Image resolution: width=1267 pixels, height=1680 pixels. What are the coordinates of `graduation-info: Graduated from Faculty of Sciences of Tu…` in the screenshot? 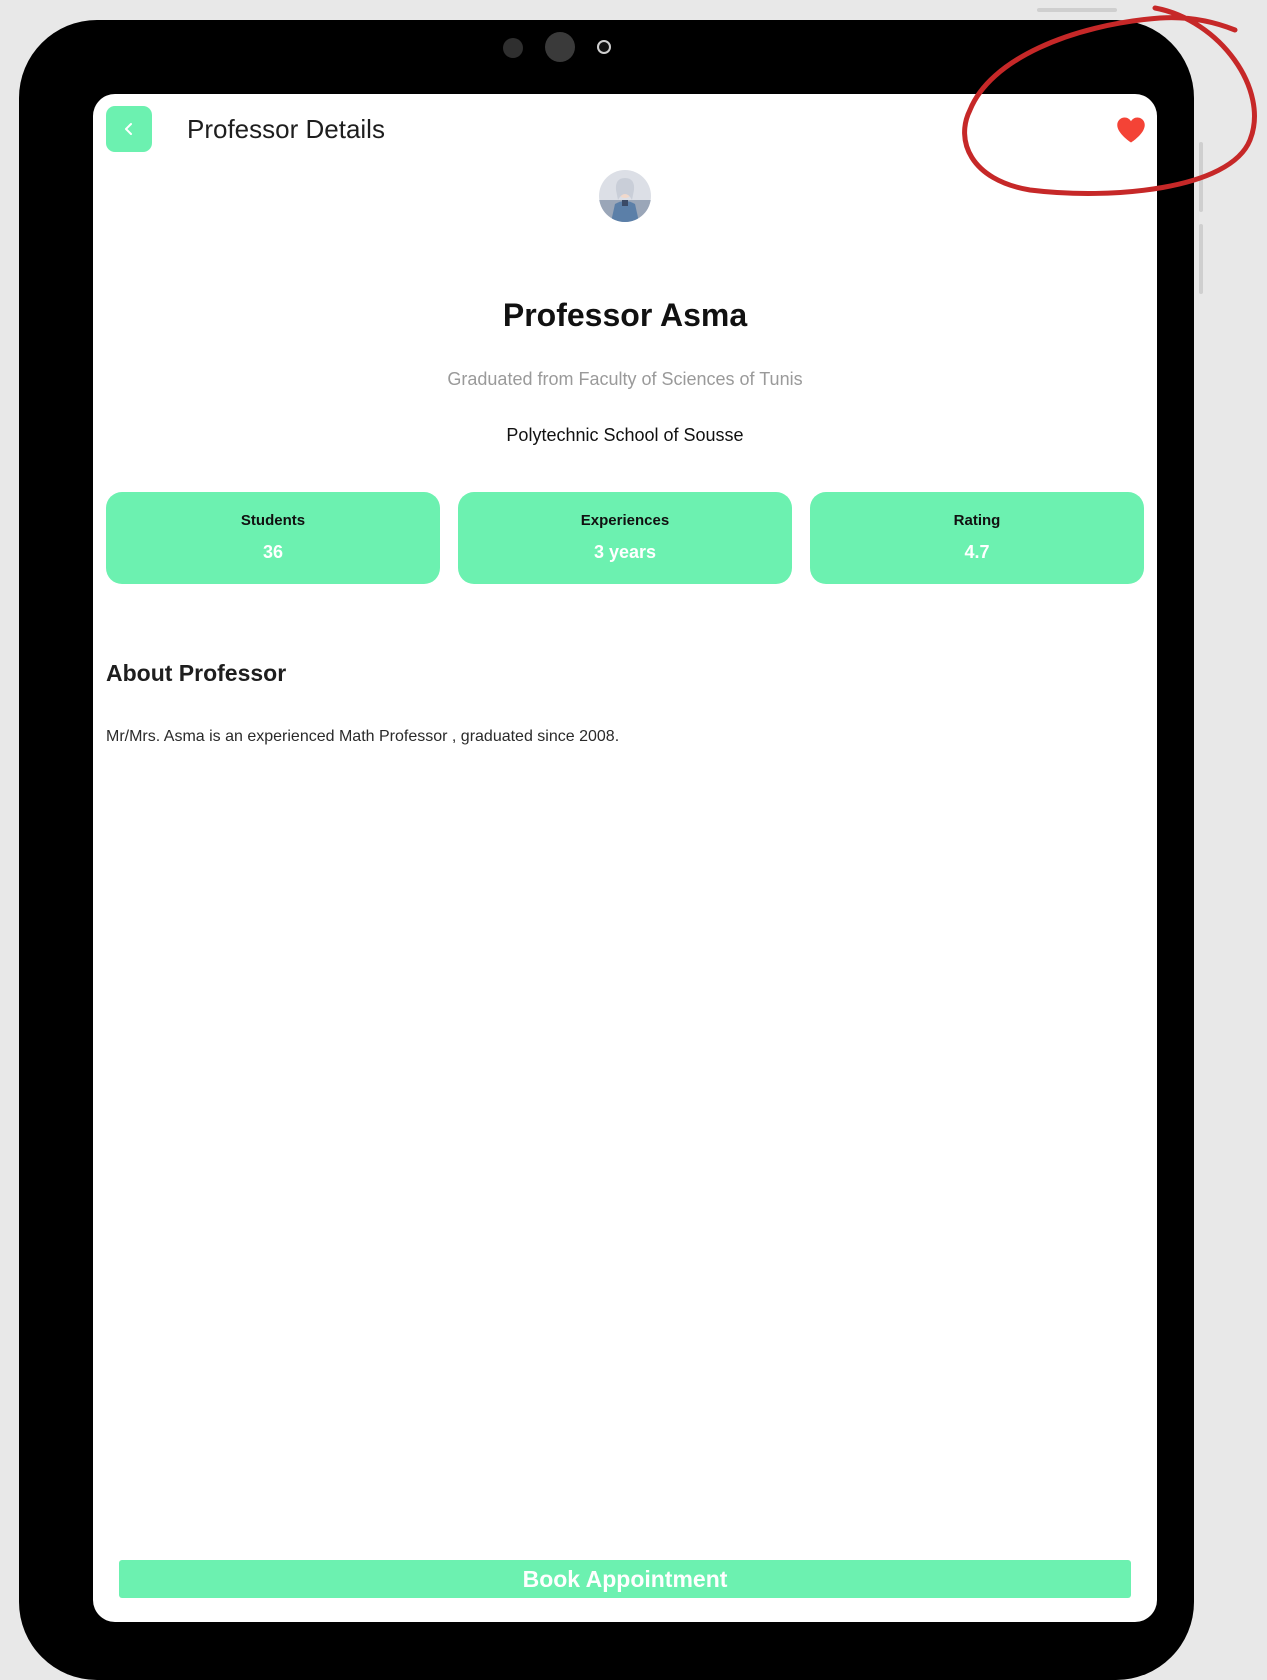 It's located at (625, 379).